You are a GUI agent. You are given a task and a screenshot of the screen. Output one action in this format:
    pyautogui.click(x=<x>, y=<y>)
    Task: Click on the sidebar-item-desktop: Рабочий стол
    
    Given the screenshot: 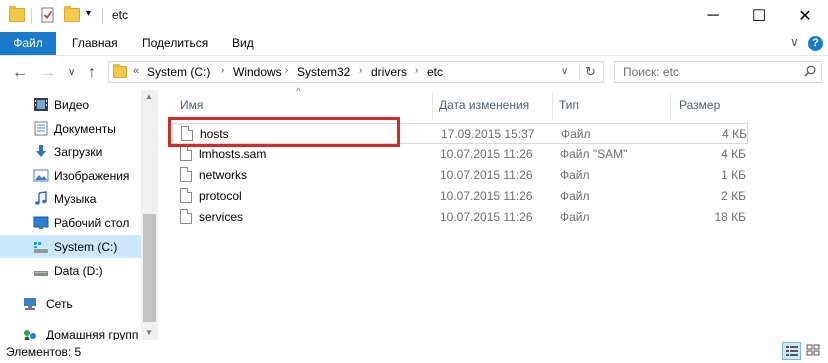 What is the action you would take?
    pyautogui.click(x=70, y=222)
    